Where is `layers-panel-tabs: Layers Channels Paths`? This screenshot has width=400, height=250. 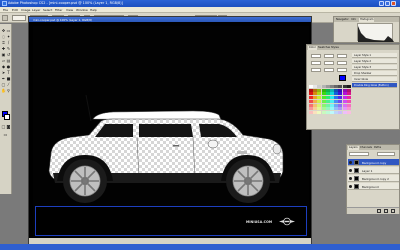 layers-panel-tabs: Layers Channels Paths is located at coordinates (373, 147).